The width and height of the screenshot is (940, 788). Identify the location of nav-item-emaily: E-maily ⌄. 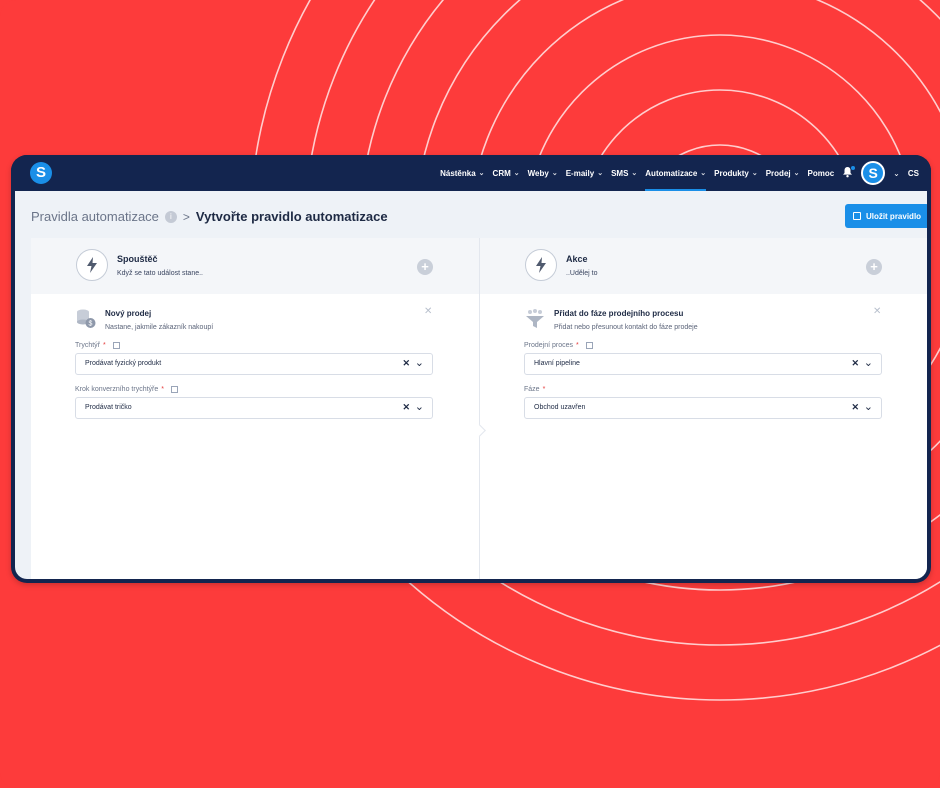
(584, 173).